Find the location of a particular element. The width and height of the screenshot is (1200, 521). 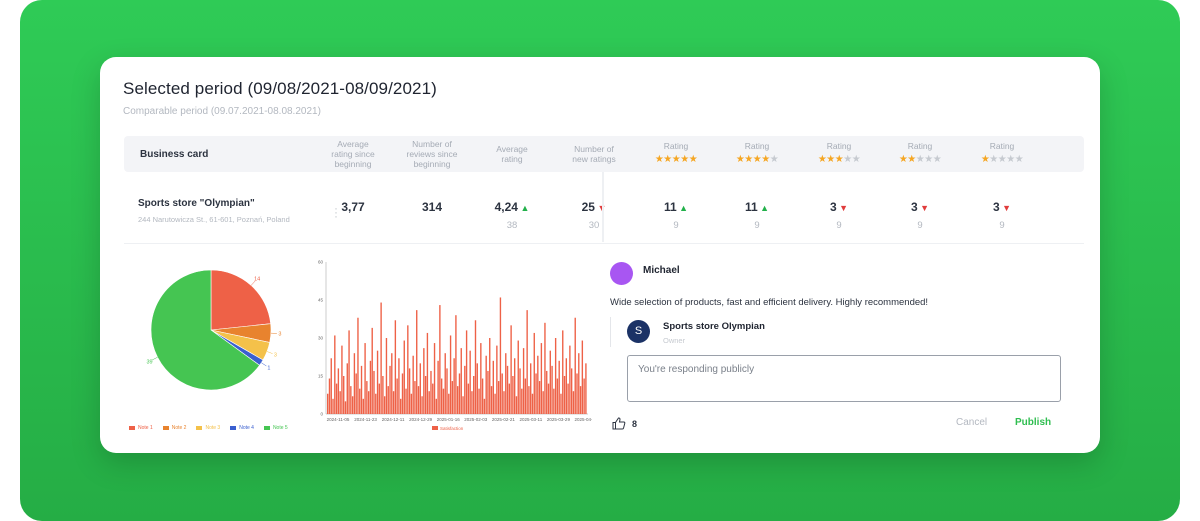

legend-item: Note 1 is located at coordinates (141, 428).